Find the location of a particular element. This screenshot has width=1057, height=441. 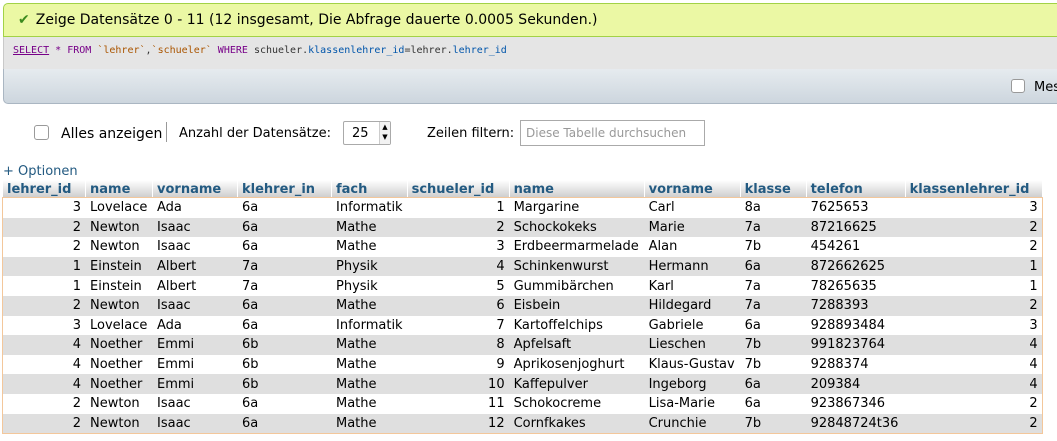

column-header: telefon is located at coordinates (856, 189).